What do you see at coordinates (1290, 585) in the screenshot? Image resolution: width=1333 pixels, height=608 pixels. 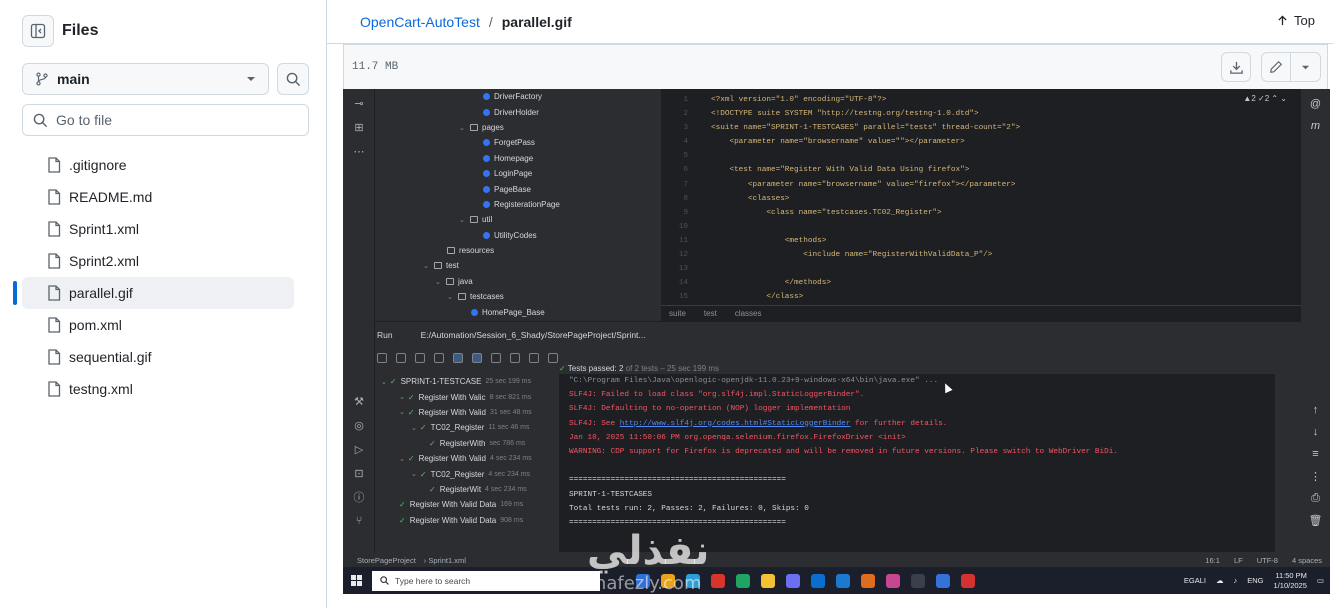 I see `clock-date: 1/10/2025` at bounding box center [1290, 585].